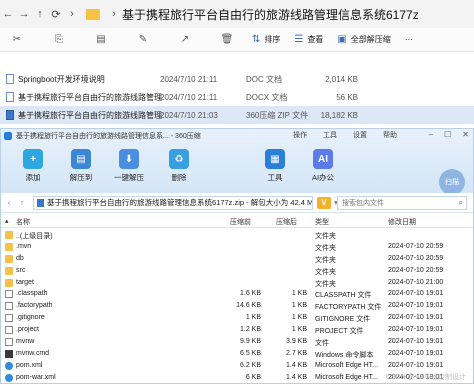  What do you see at coordinates (129, 168) in the screenshot?
I see `one-click-extract-button: ⬇ 一键解压` at bounding box center [129, 168].